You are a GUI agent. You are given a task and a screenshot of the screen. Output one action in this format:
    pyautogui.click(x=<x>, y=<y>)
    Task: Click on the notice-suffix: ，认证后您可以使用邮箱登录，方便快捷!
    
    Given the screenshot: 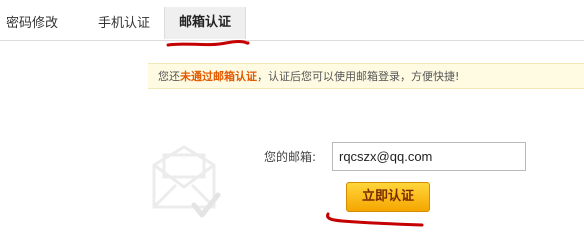 What is the action you would take?
    pyautogui.click(x=358, y=76)
    